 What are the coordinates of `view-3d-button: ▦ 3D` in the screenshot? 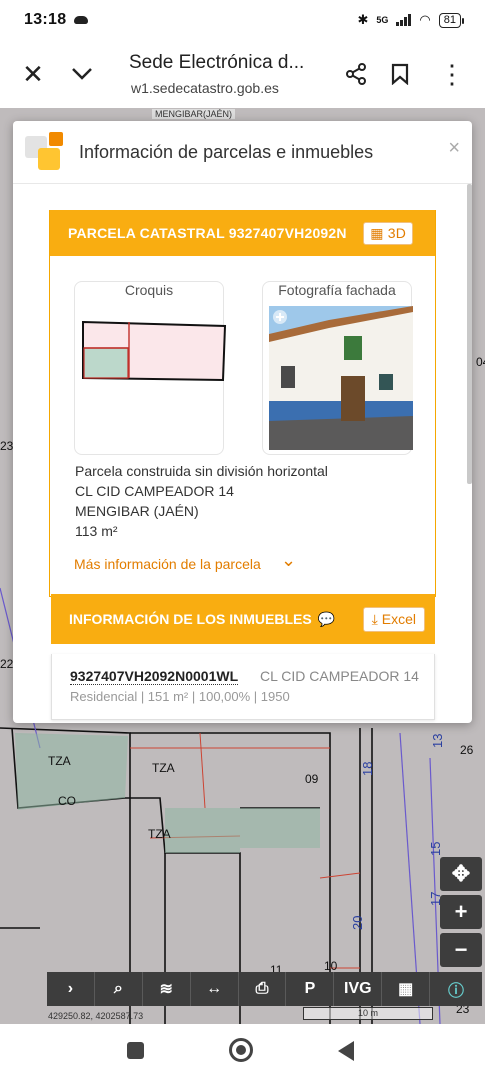 It's located at (388, 233).